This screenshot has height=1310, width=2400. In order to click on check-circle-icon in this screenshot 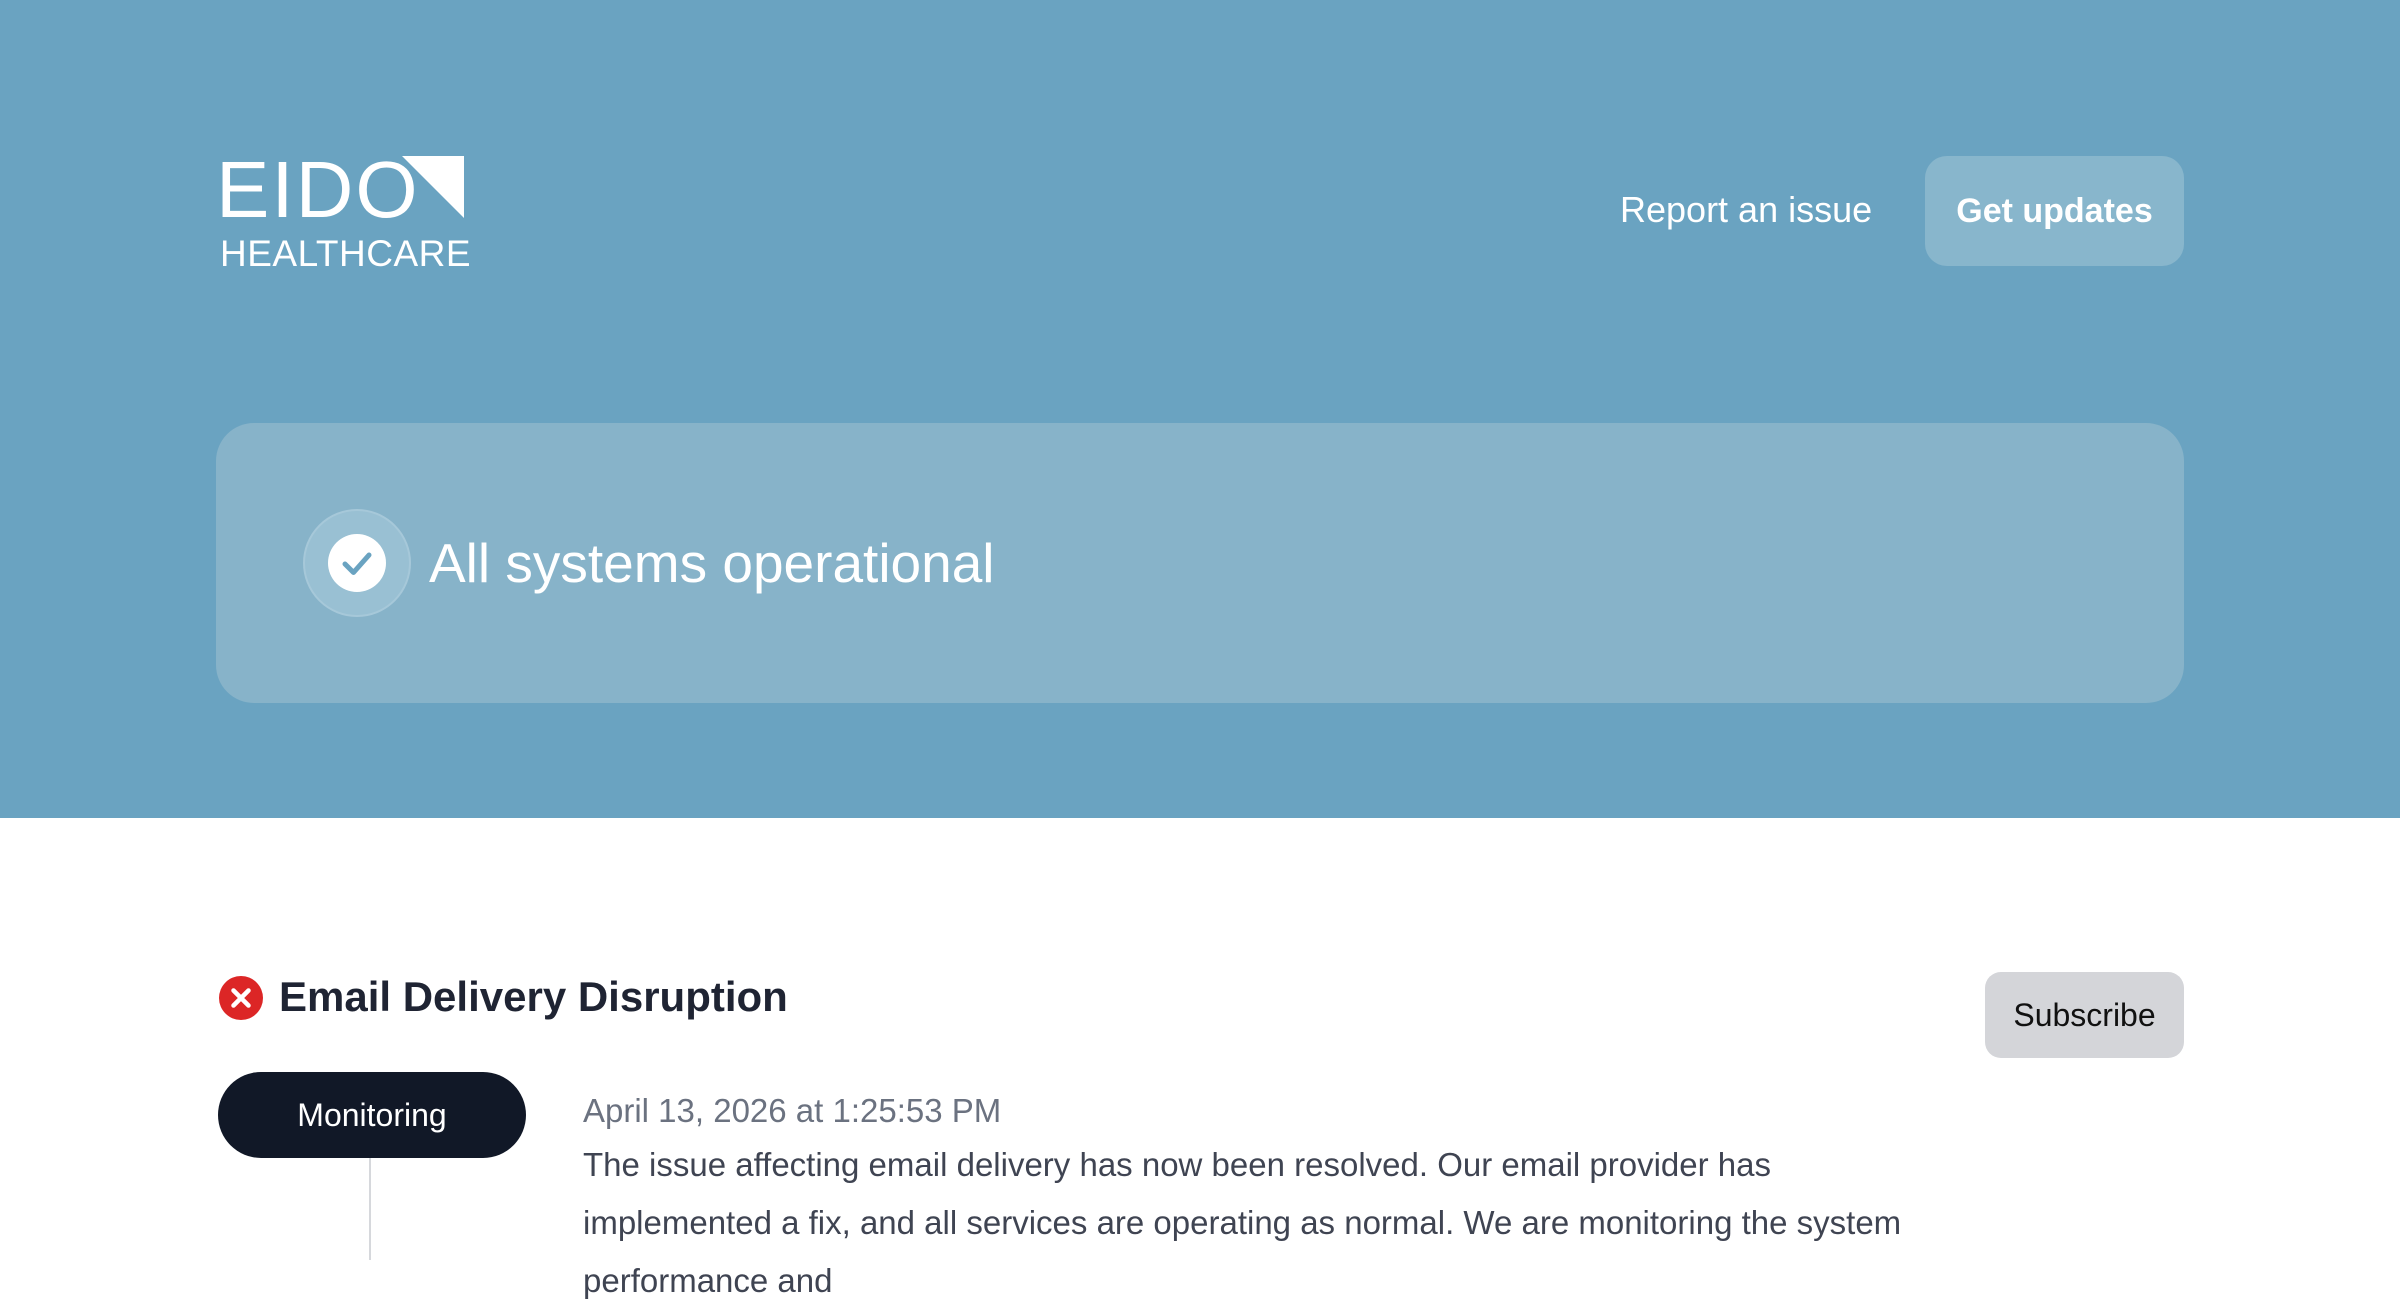, I will do `click(357, 563)`.